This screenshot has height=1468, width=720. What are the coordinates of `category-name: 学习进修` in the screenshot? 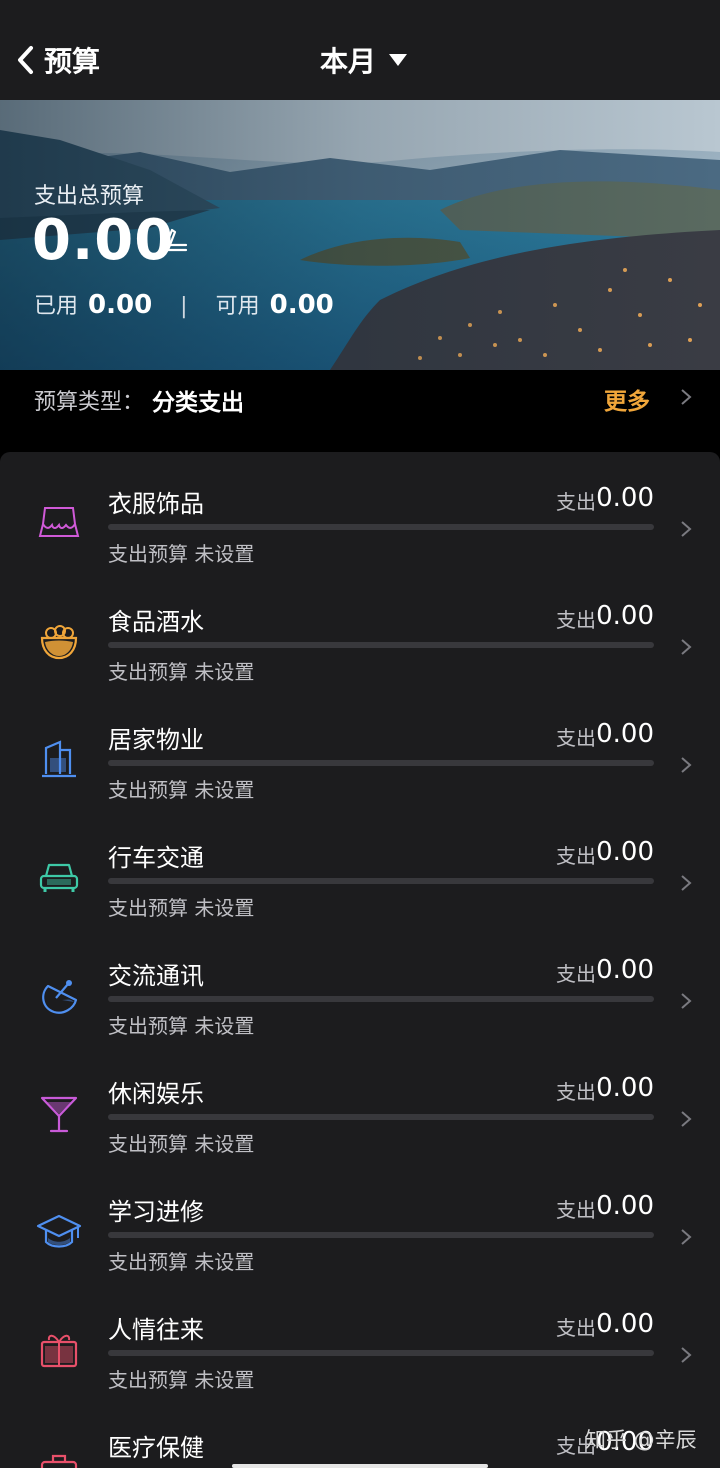 It's located at (156, 1212).